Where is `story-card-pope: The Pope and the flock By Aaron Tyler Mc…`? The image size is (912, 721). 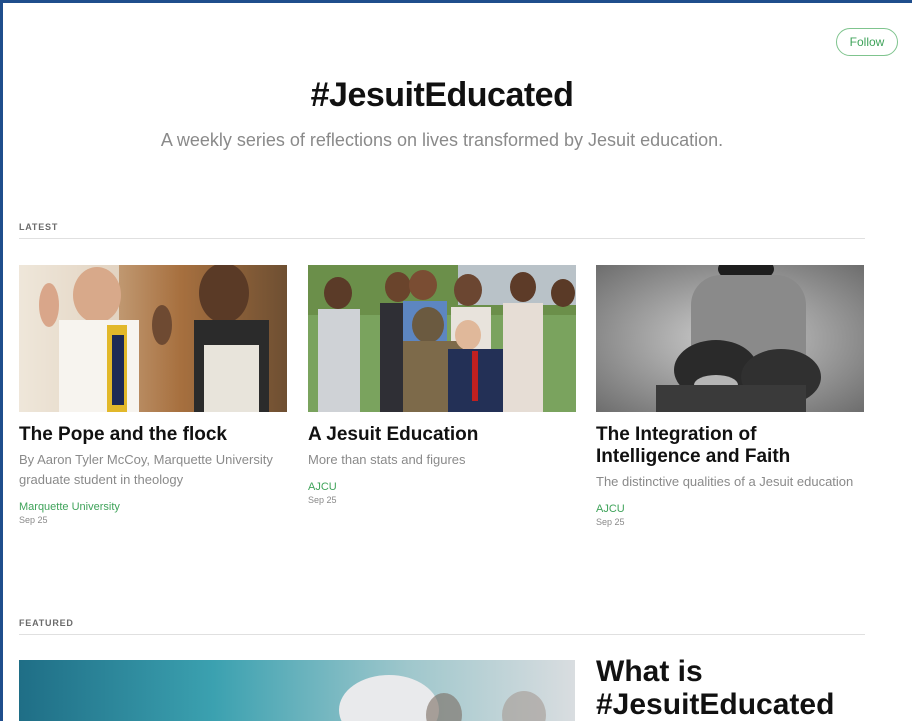
story-card-pope: The Pope and the flock By Aaron Tyler Mc… is located at coordinates (153, 395).